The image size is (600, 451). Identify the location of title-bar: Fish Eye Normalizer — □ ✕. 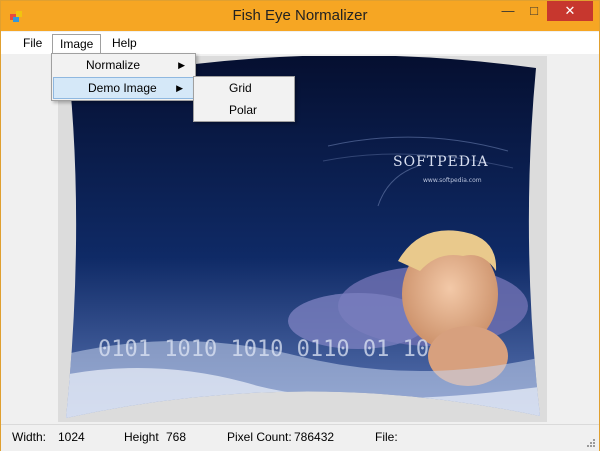
(300, 16).